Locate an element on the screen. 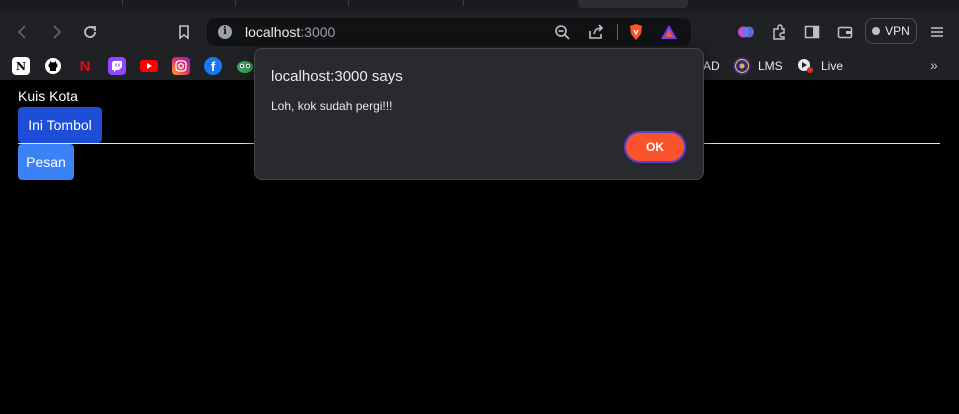 Image resolution: width=959 pixels, height=414 pixels. forward-button is located at coordinates (56, 32).